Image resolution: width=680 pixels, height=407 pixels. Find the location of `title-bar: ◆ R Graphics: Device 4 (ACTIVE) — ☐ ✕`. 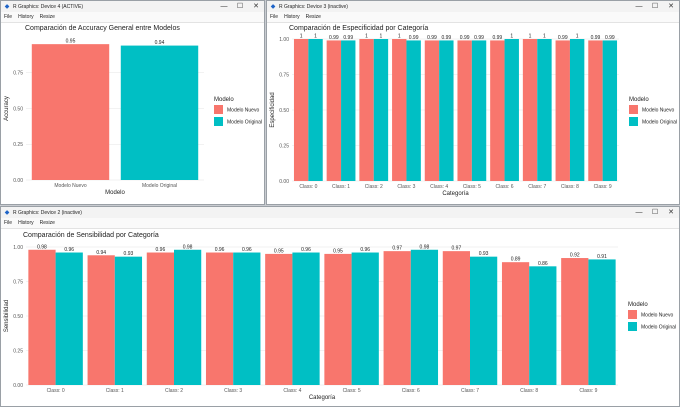

title-bar: ◆ R Graphics: Device 4 (ACTIVE) — ☐ ✕ is located at coordinates (132, 6).